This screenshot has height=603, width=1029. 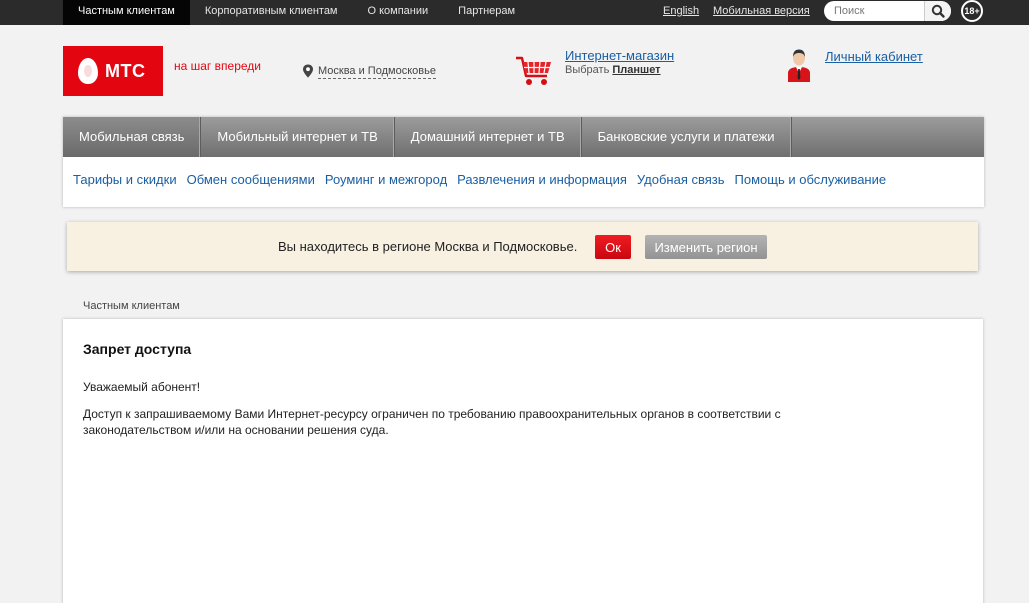 I want to click on subnav-convenient: Удобная связь, so click(x=681, y=179).